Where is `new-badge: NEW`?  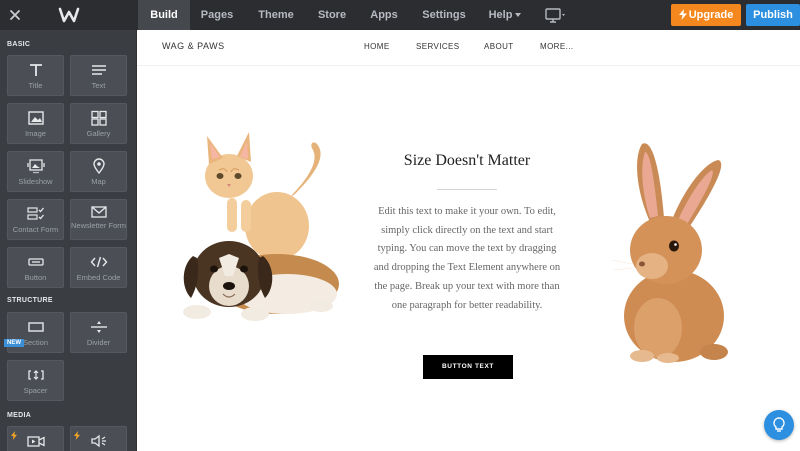
new-badge: NEW is located at coordinates (14, 343).